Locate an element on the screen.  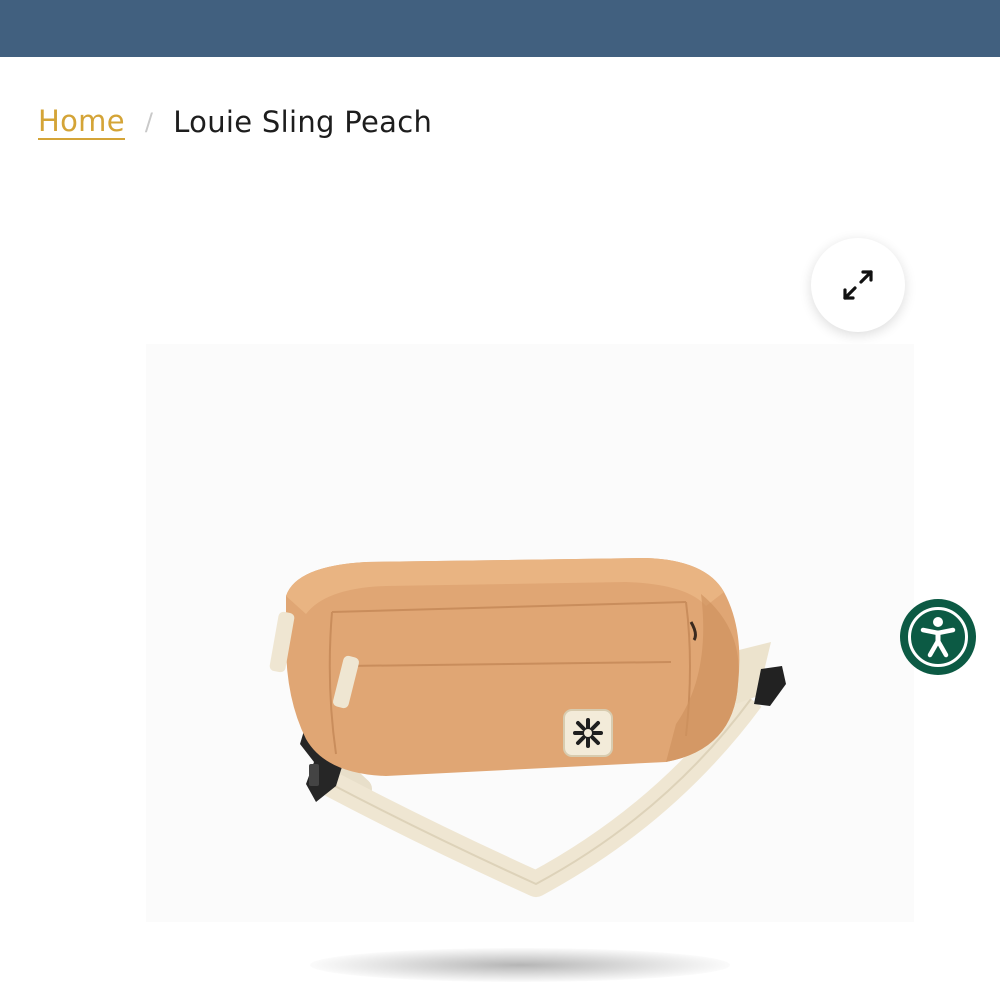
expand-arrows-icon is located at coordinates (858, 285).